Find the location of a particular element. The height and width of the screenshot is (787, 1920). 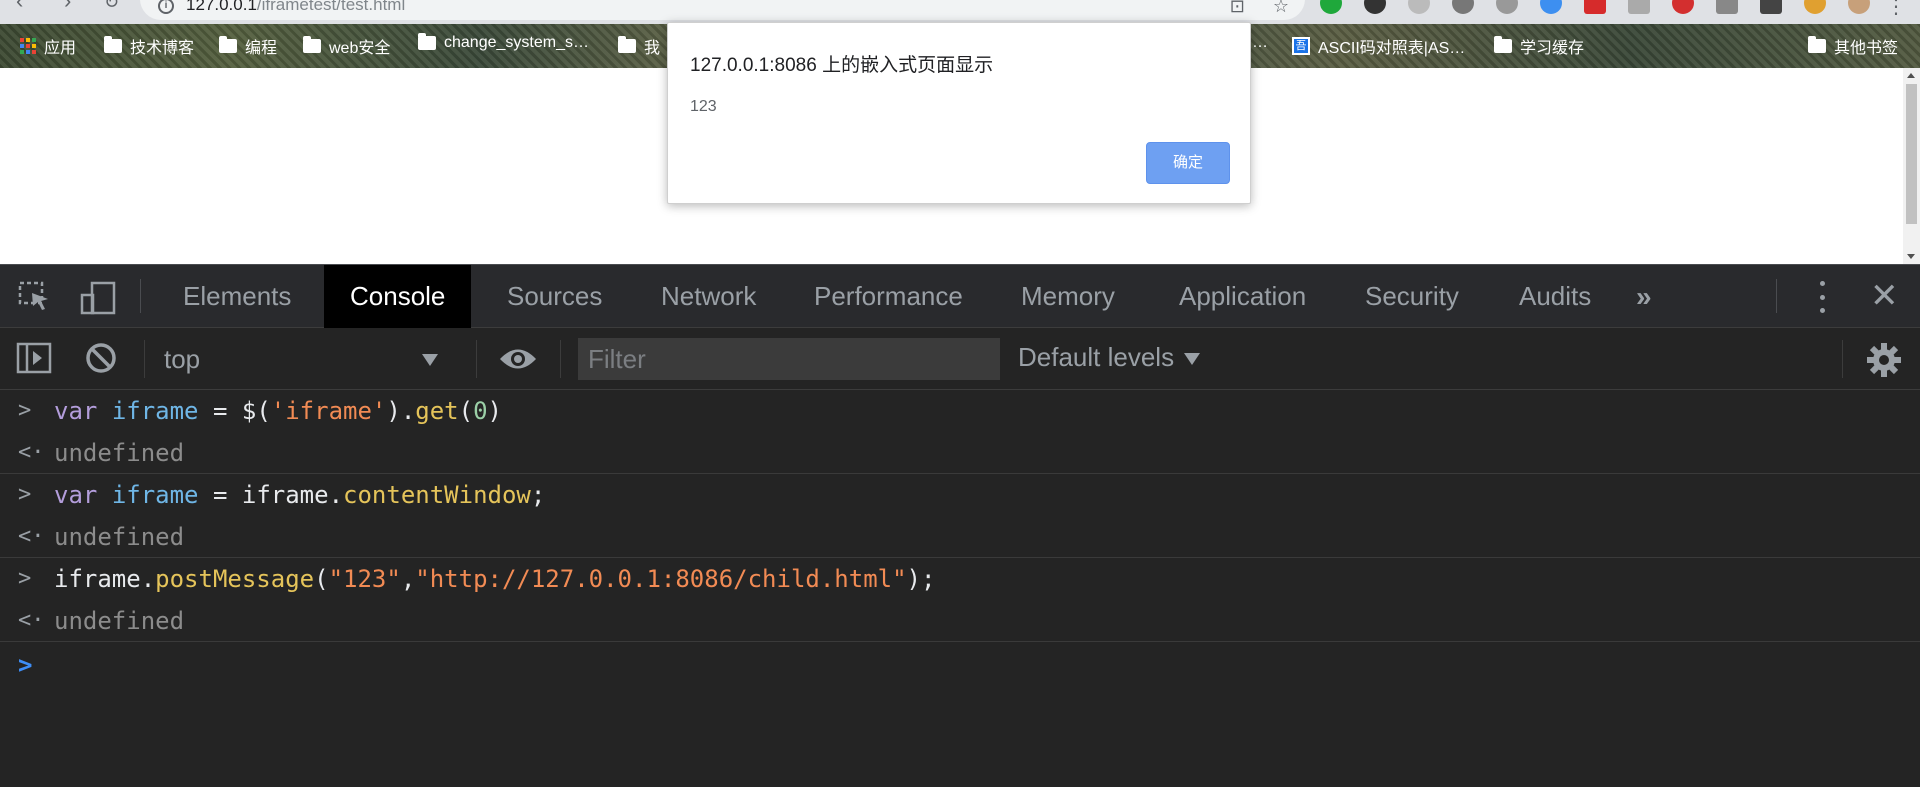

tab-application: Application is located at coordinates (1242, 296).